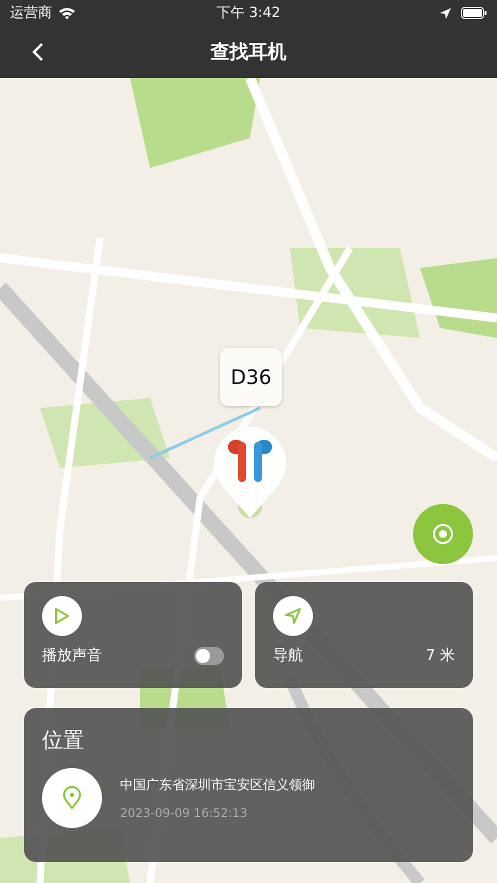 This screenshot has height=883, width=497. Describe the element at coordinates (445, 13) in the screenshot. I see `location-arrow-icon` at that location.